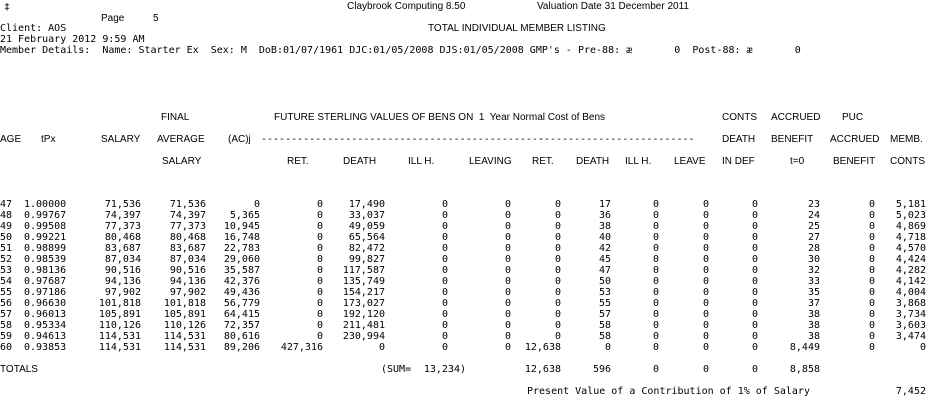  I want to click on cell-memb-conts: 5,023, so click(910, 215).